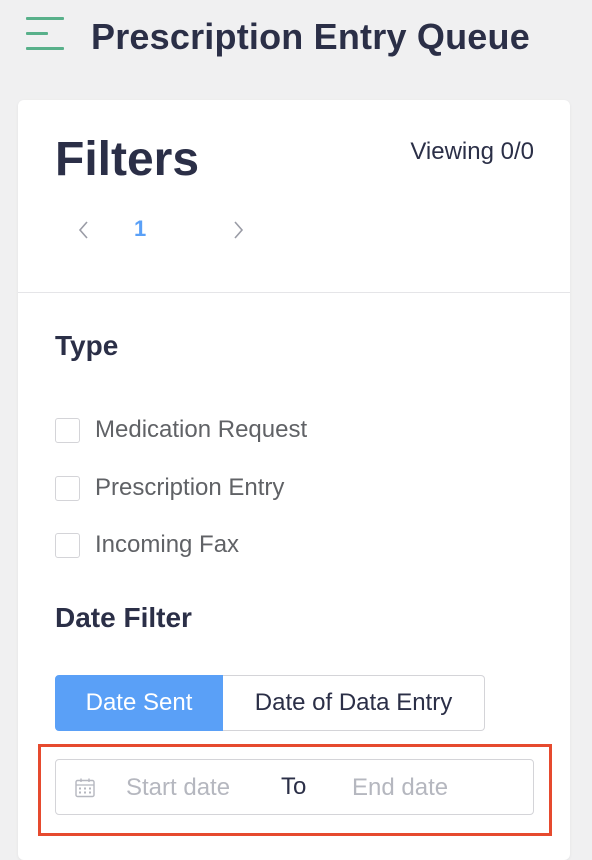 The image size is (592, 860). I want to click on tab-date-of-data-entry: Date of Data Entry, so click(354, 703).